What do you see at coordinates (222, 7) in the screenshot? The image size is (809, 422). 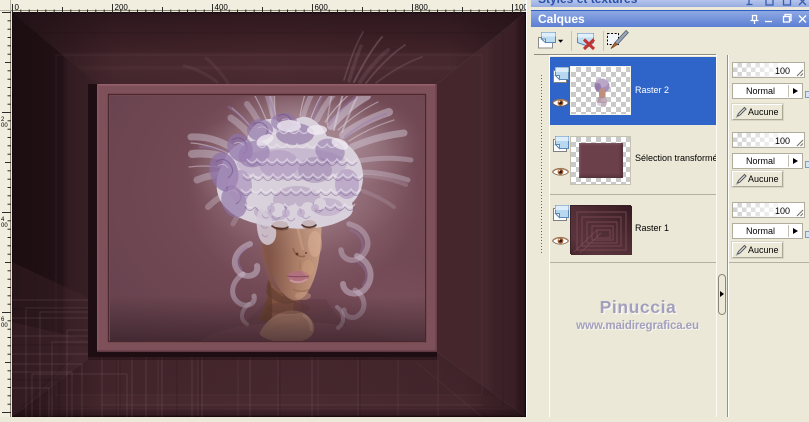 I see `svg-text: 400` at bounding box center [222, 7].